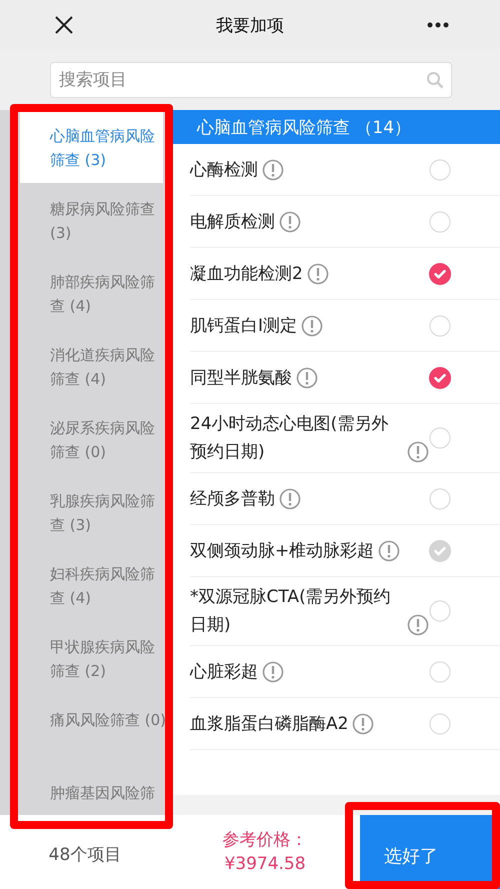  Describe the element at coordinates (265, 840) in the screenshot. I see `price-label: 参考价格：` at that location.